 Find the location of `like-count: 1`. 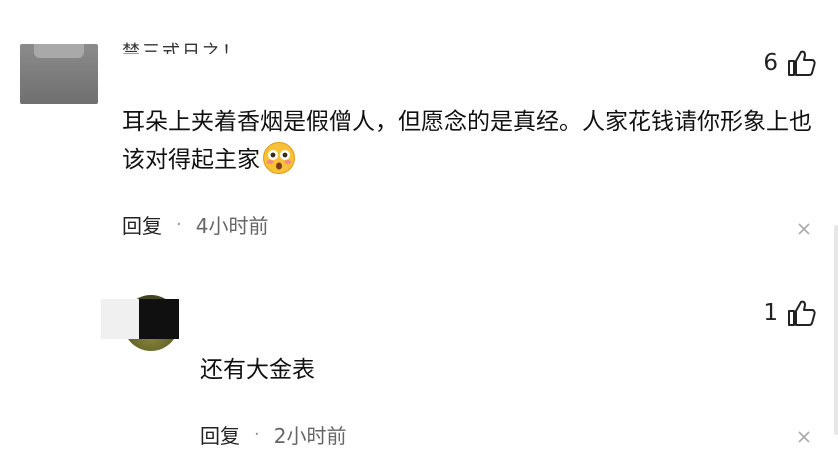

like-count: 1 is located at coordinates (770, 313).